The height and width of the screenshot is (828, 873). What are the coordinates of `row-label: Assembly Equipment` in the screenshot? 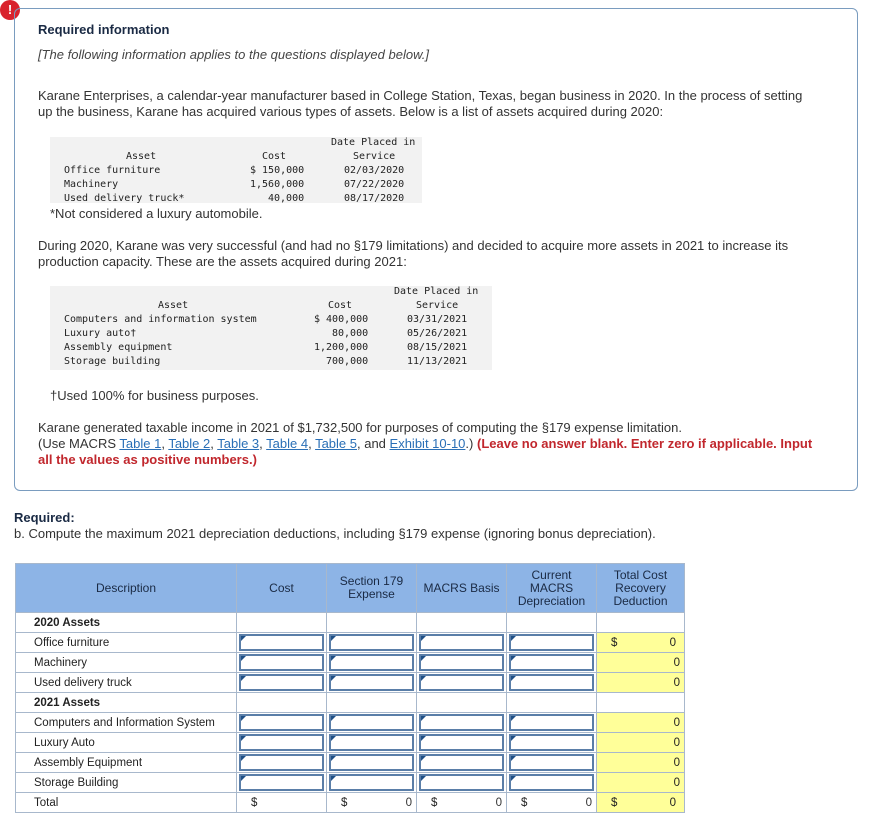 It's located at (126, 762).